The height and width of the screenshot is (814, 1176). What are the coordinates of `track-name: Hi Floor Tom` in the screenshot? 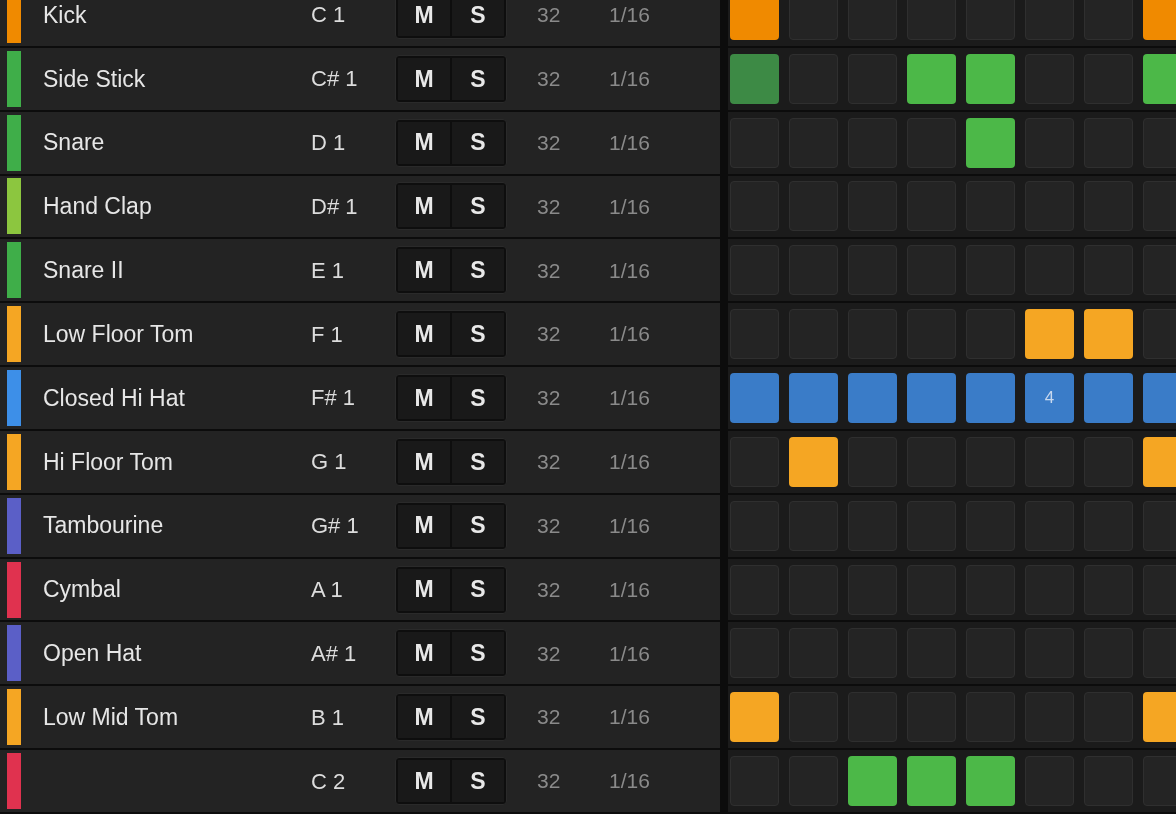 It's located at (108, 461).